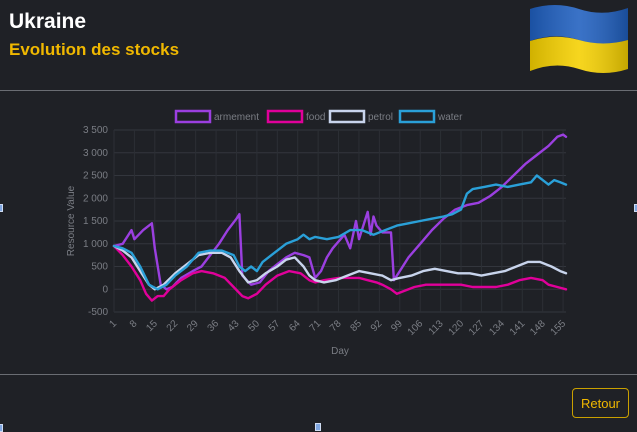 The height and width of the screenshot is (432, 637). Describe the element at coordinates (94, 49) in the screenshot. I see `page-subtitle: Evolution des stocks` at that location.